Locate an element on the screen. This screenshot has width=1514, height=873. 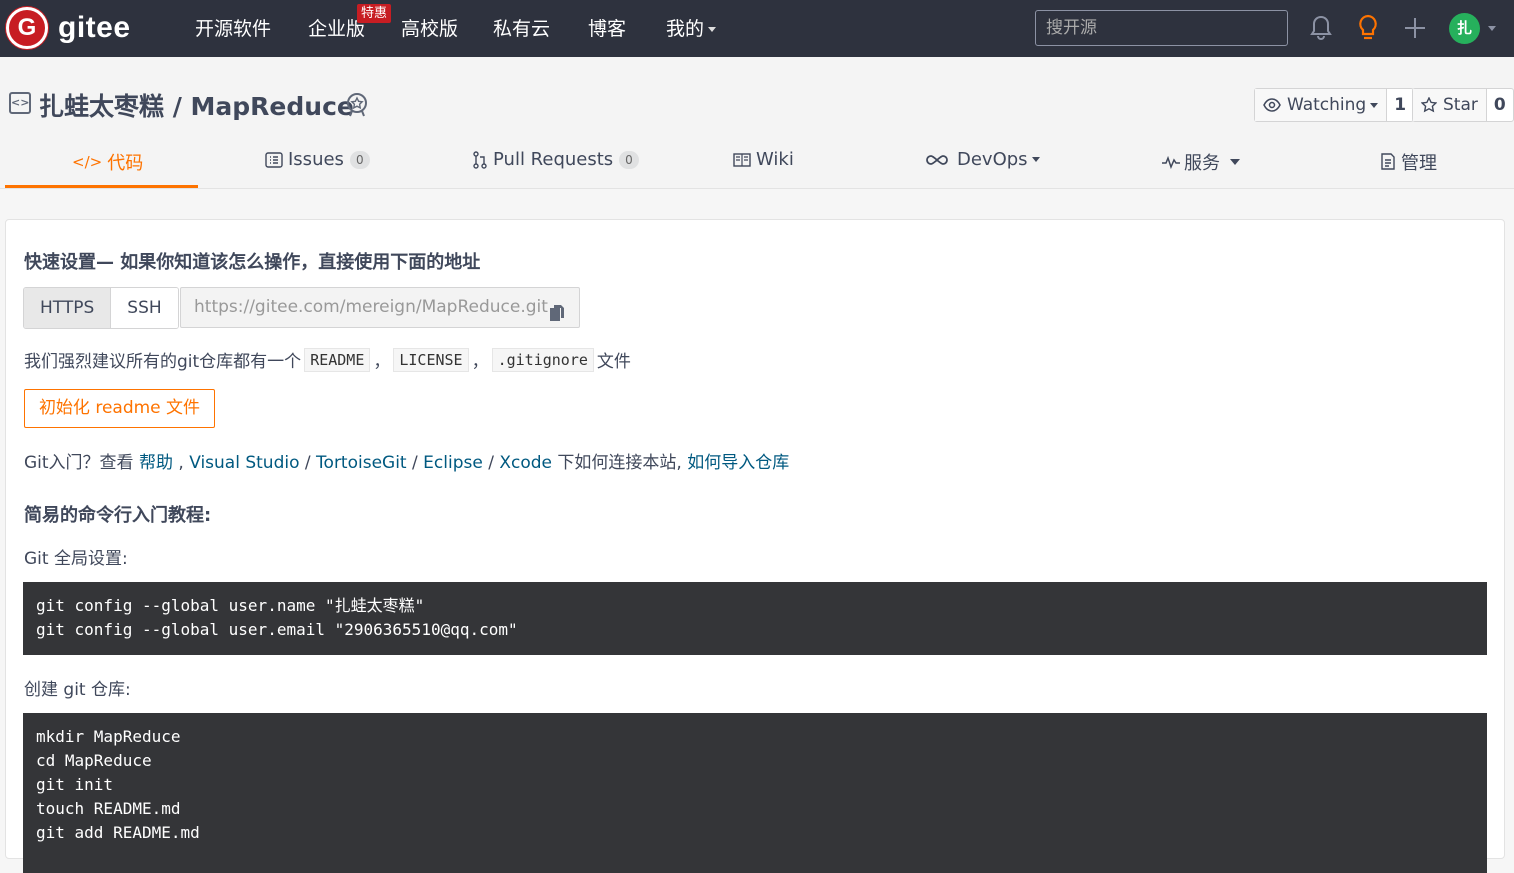
search-input: 搜开源 is located at coordinates (1161, 28).